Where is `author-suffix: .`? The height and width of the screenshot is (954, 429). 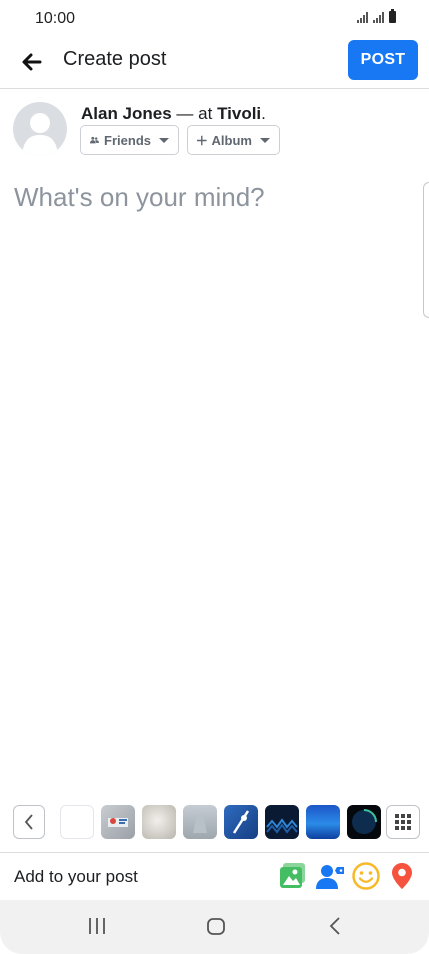
author-suffix: . is located at coordinates (263, 113).